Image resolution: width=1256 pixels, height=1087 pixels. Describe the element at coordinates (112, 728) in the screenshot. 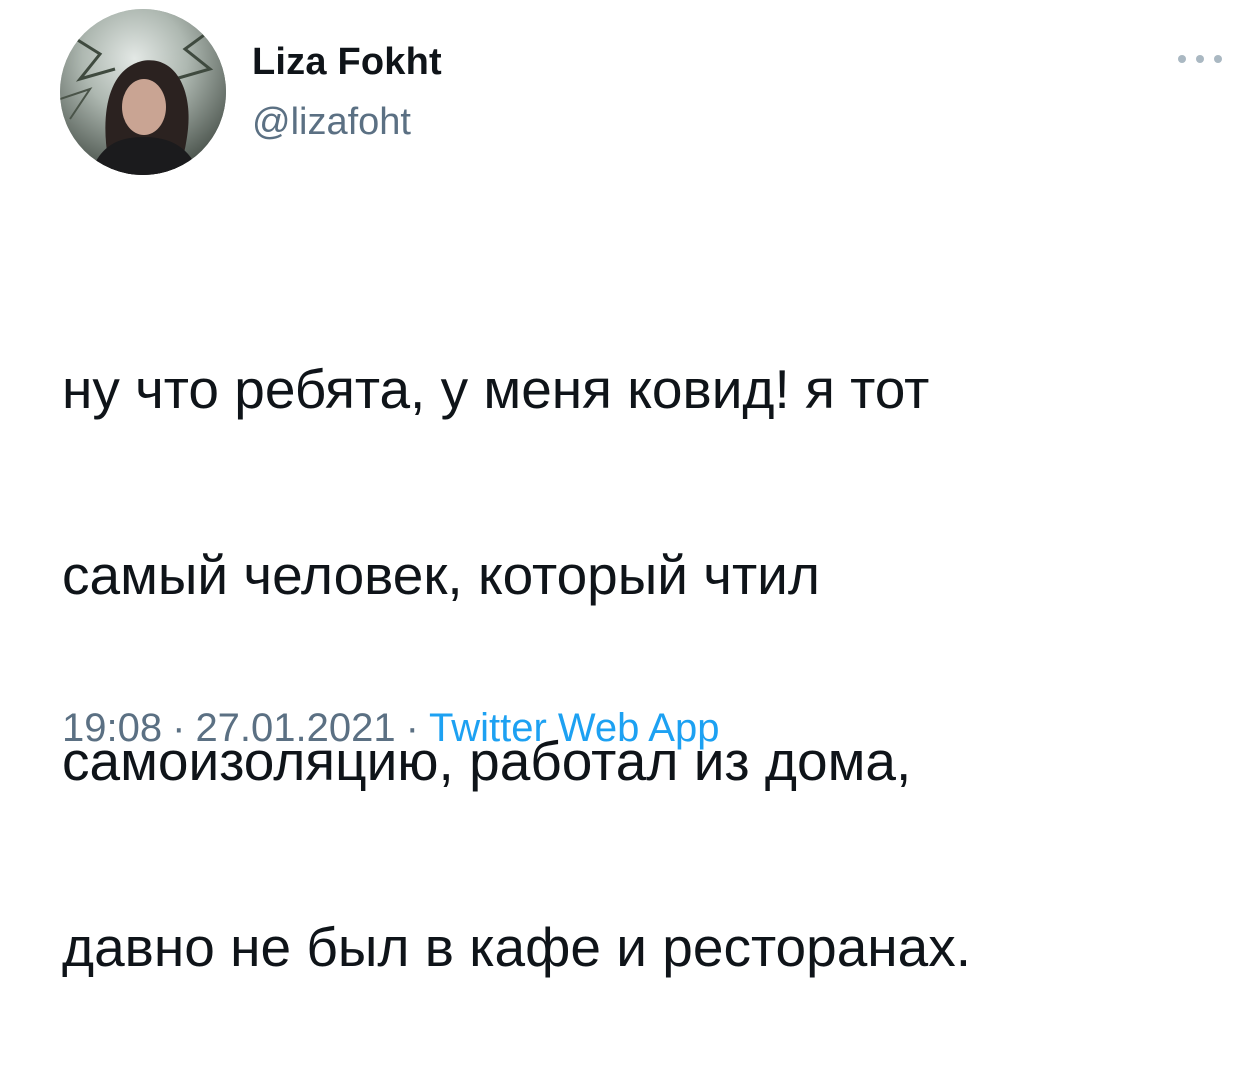

I see `tweet-time: 19:08` at that location.